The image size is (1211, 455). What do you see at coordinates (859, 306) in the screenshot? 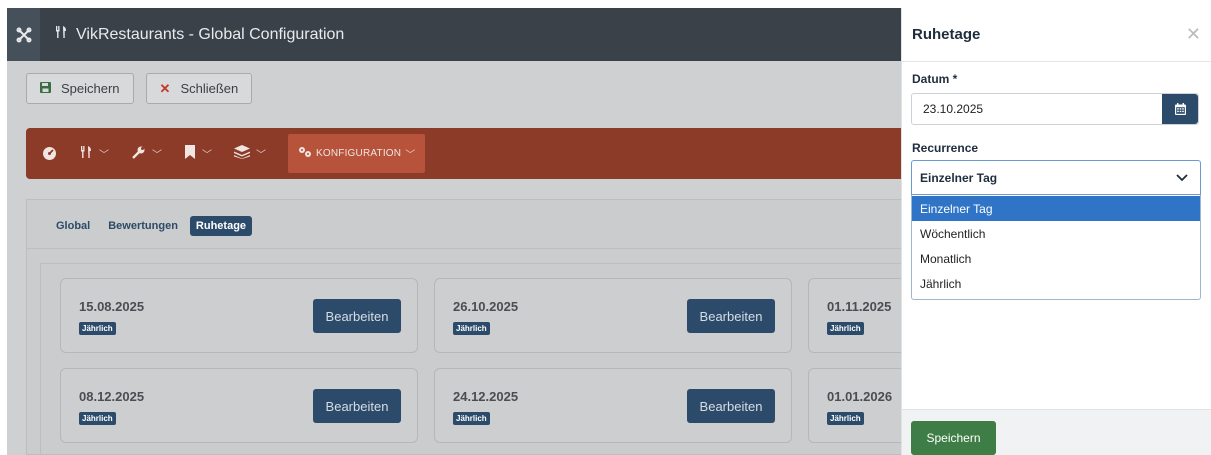
I see `card-date: 01.11.2025` at bounding box center [859, 306].